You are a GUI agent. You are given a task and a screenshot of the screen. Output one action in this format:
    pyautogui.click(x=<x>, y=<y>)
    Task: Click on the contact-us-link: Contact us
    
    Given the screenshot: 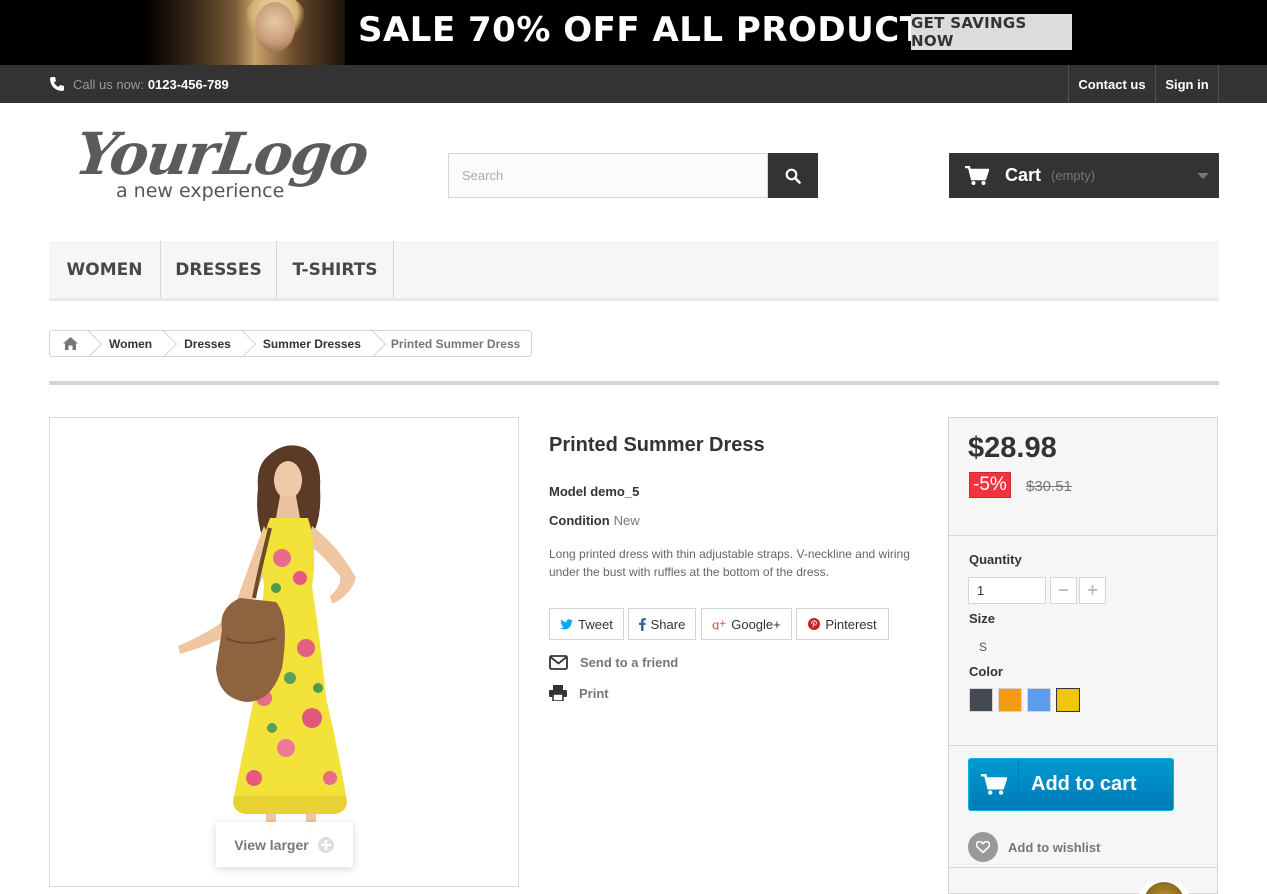 What is the action you would take?
    pyautogui.click(x=1111, y=84)
    